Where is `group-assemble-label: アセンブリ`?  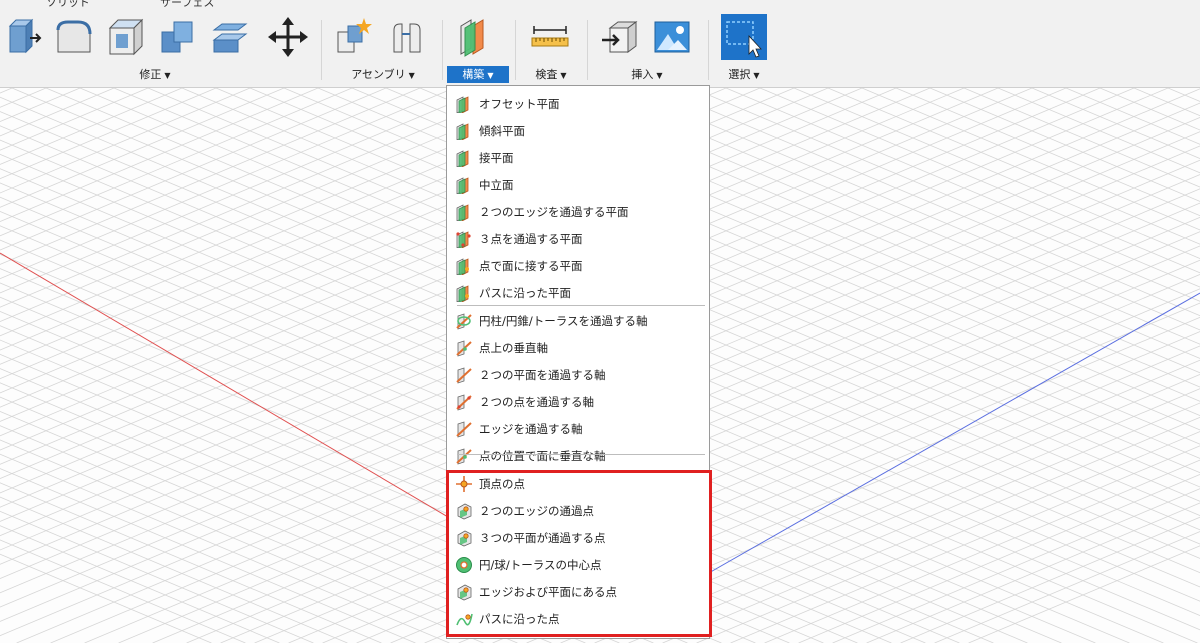 group-assemble-label: アセンブリ is located at coordinates (378, 74).